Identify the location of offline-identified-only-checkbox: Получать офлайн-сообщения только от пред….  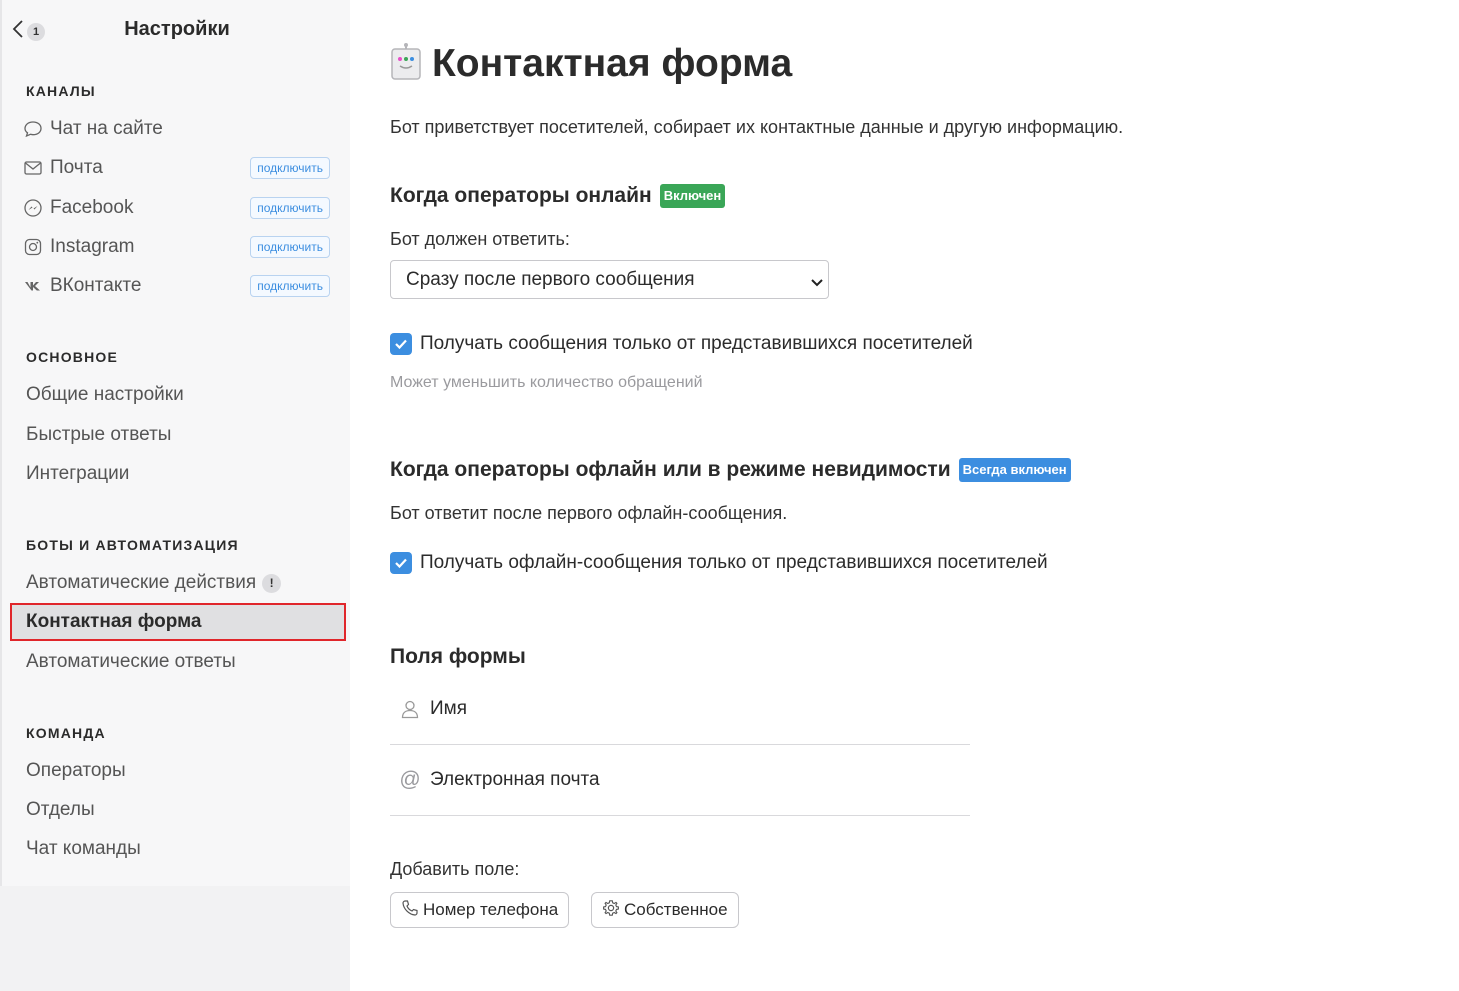
(719, 563).